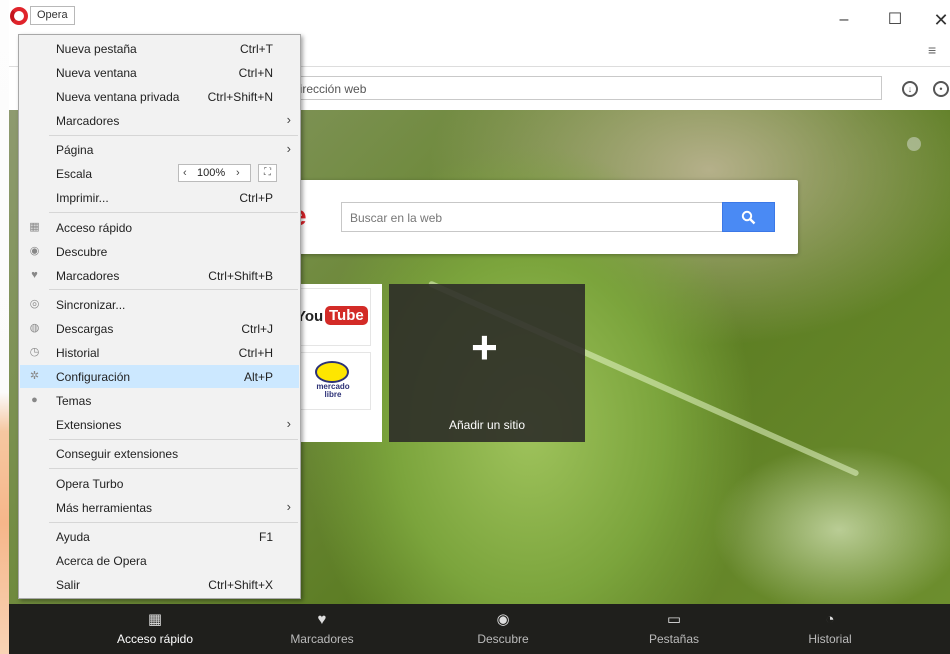  Describe the element at coordinates (117, 454) in the screenshot. I see `menu-item-label: Conseguir extensiones` at that location.